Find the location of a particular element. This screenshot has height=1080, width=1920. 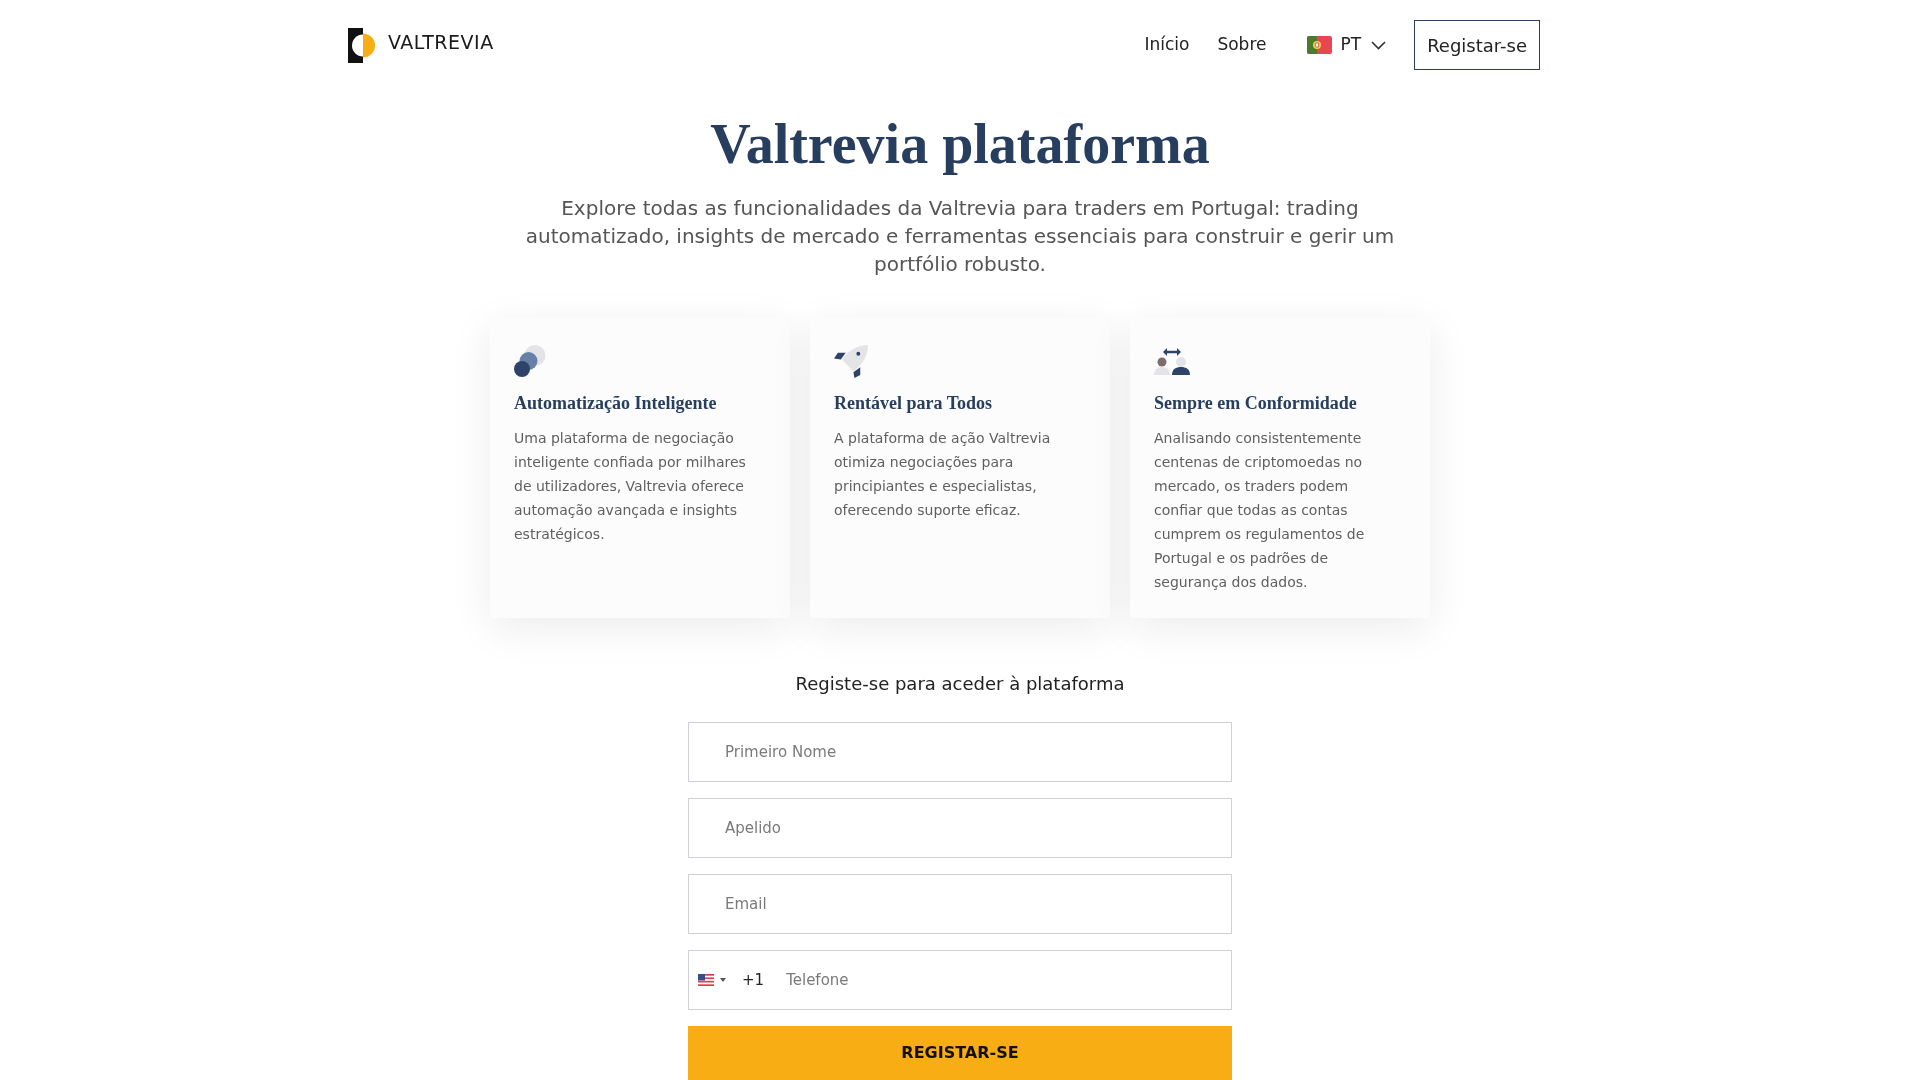

card-title: Sempre em Conformidade is located at coordinates (1256, 403).